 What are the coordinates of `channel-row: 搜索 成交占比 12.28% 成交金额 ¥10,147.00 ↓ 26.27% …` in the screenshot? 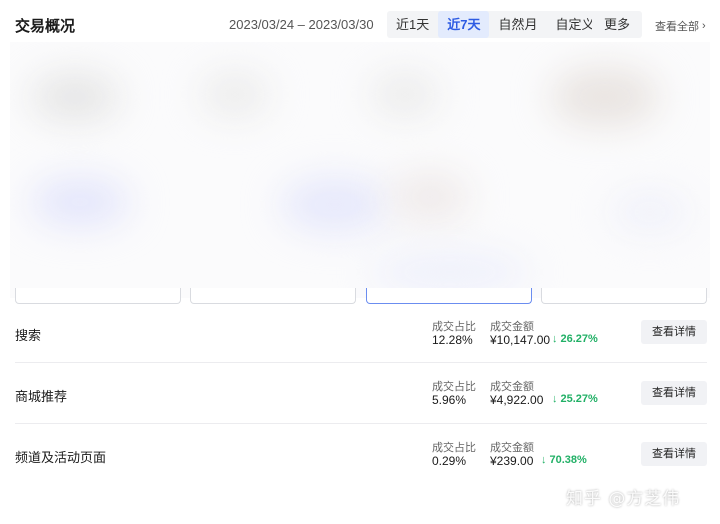 It's located at (360, 335).